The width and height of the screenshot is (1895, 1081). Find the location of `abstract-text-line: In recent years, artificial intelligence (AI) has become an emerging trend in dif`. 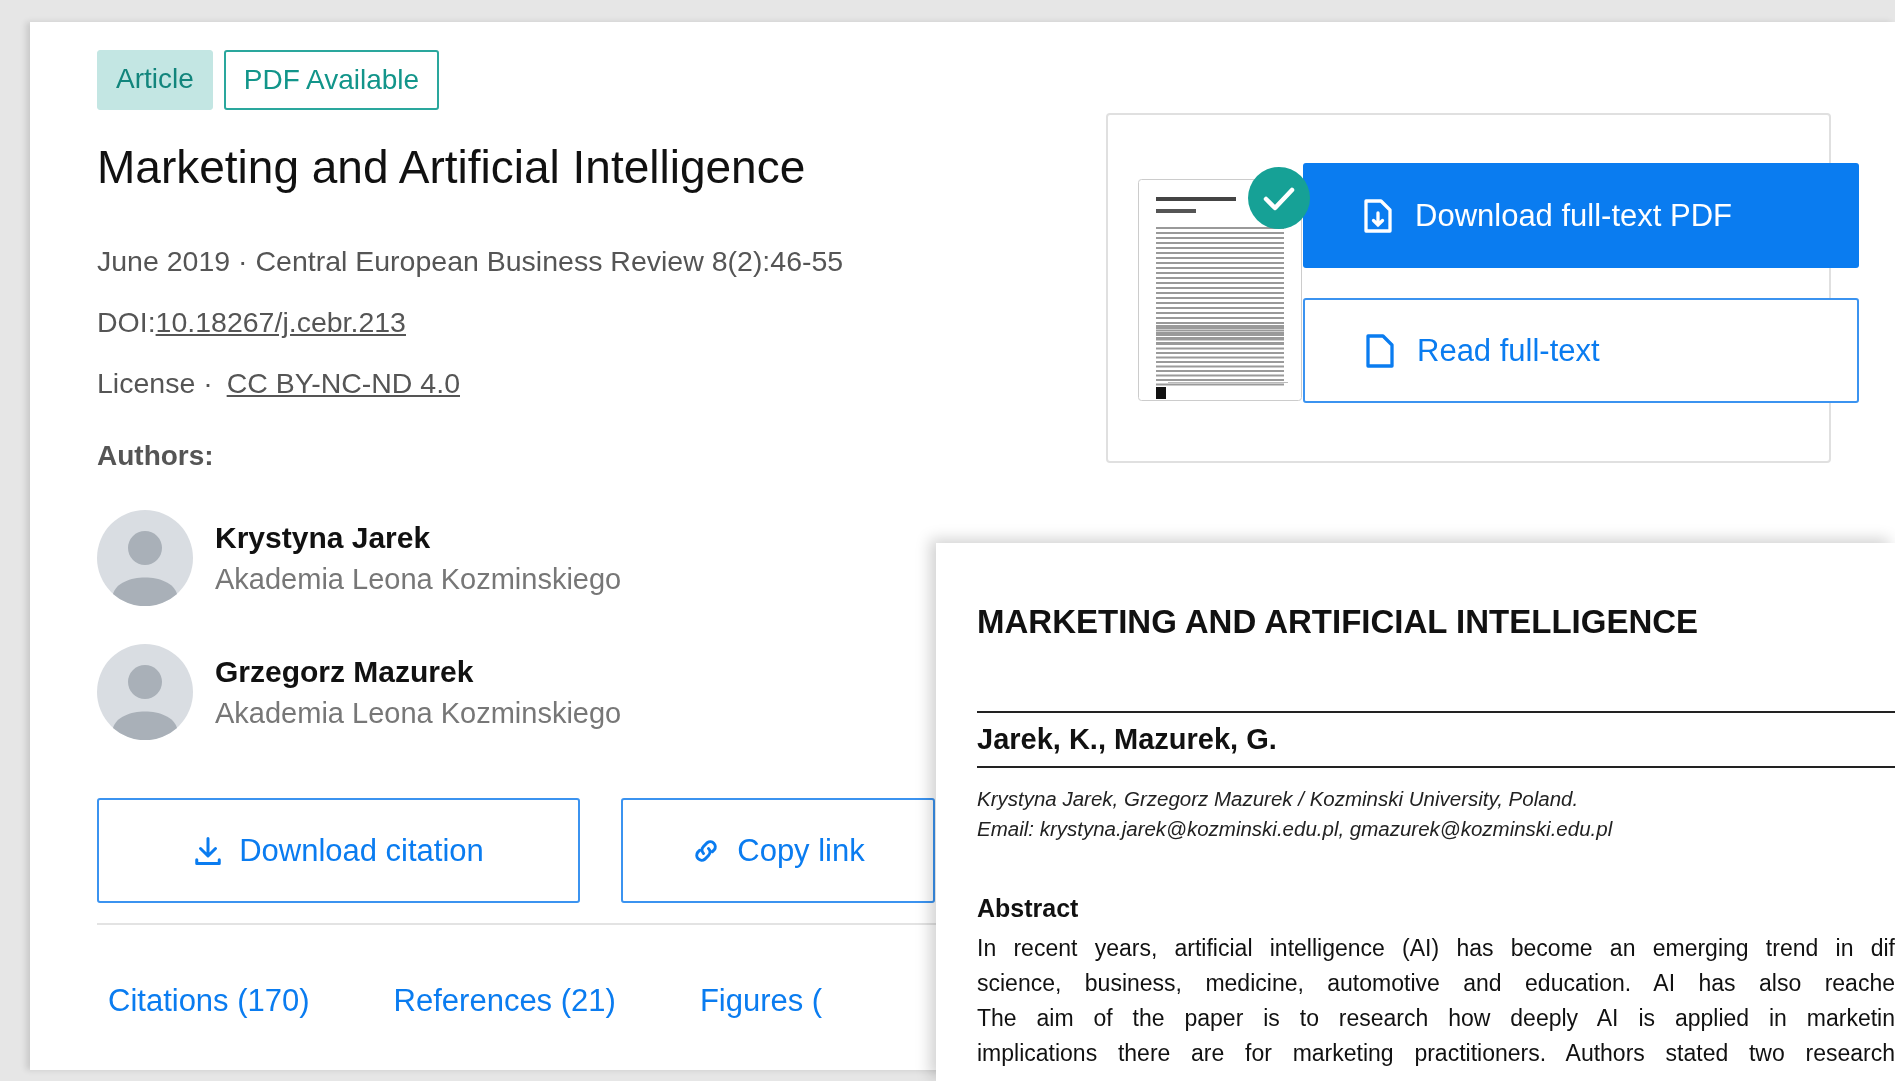

abstract-text-line: In recent years, artificial intelligence (AI) has become an emerging trend in dif is located at coordinates (1436, 948).